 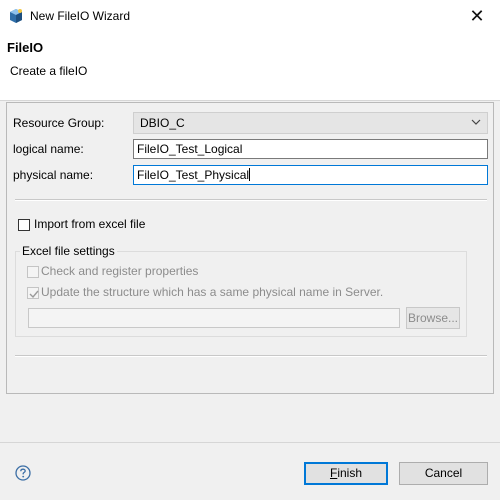 I want to click on resource-group-label: Resource Group:, so click(x=59, y=123).